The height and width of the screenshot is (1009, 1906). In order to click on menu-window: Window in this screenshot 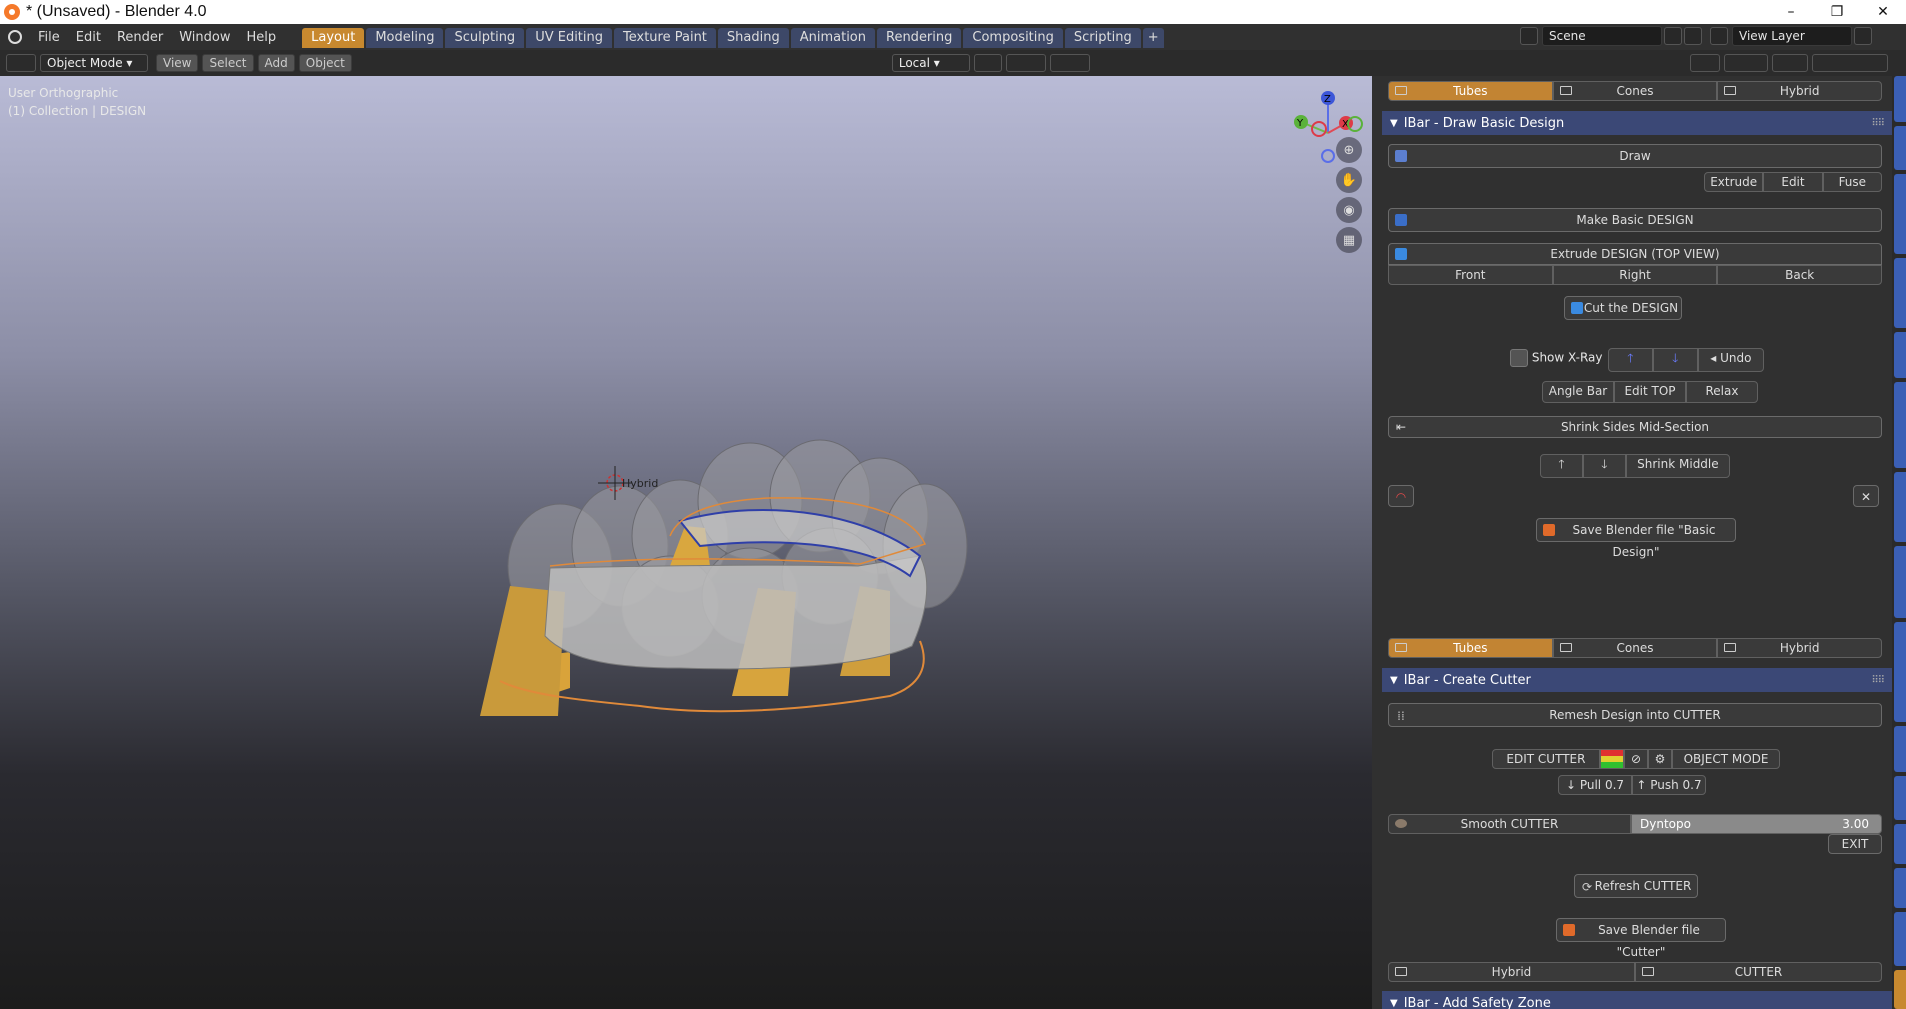, I will do `click(204, 37)`.